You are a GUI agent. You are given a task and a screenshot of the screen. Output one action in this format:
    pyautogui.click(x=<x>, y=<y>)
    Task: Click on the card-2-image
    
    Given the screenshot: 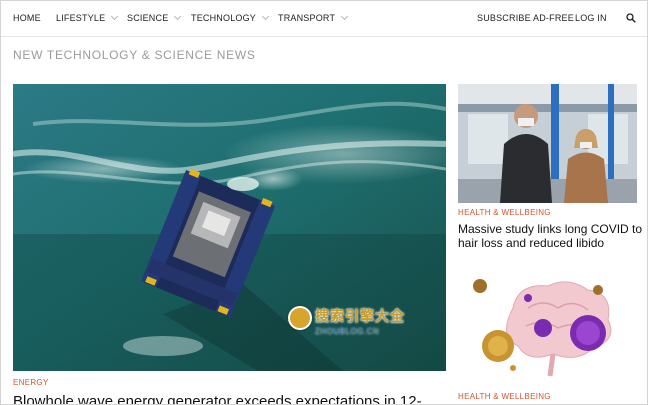 What is the action you would take?
    pyautogui.click(x=547, y=324)
    